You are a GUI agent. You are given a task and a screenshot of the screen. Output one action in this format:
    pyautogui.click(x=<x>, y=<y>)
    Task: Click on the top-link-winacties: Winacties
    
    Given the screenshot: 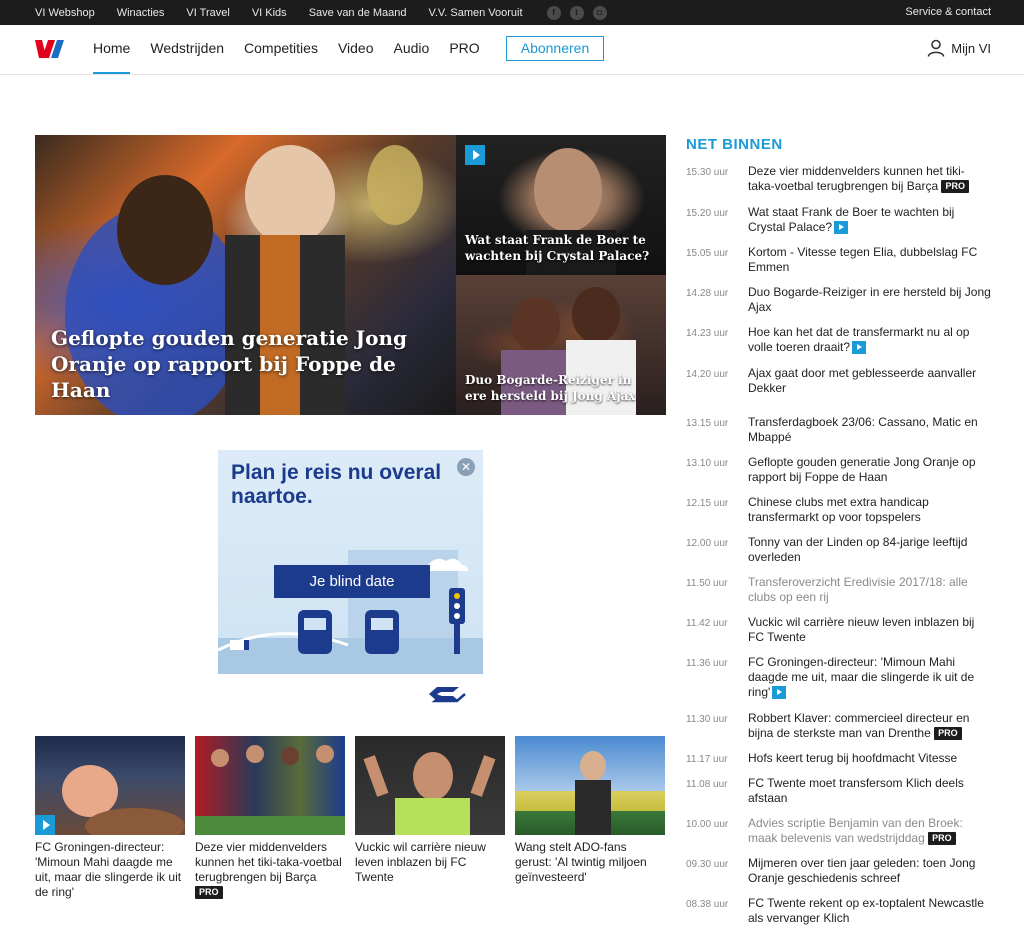 What is the action you would take?
    pyautogui.click(x=141, y=13)
    